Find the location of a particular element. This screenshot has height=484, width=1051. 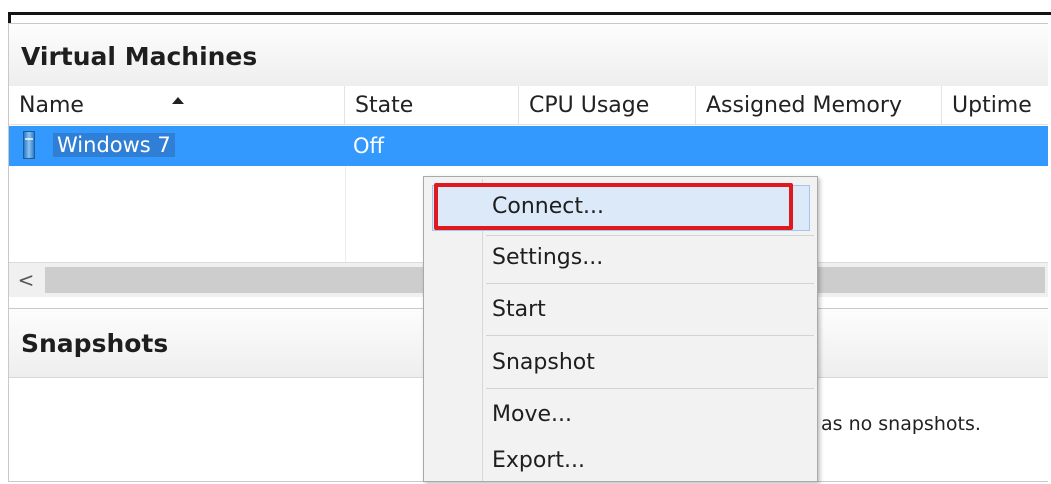

sort-ascending-icon is located at coordinates (178, 100).